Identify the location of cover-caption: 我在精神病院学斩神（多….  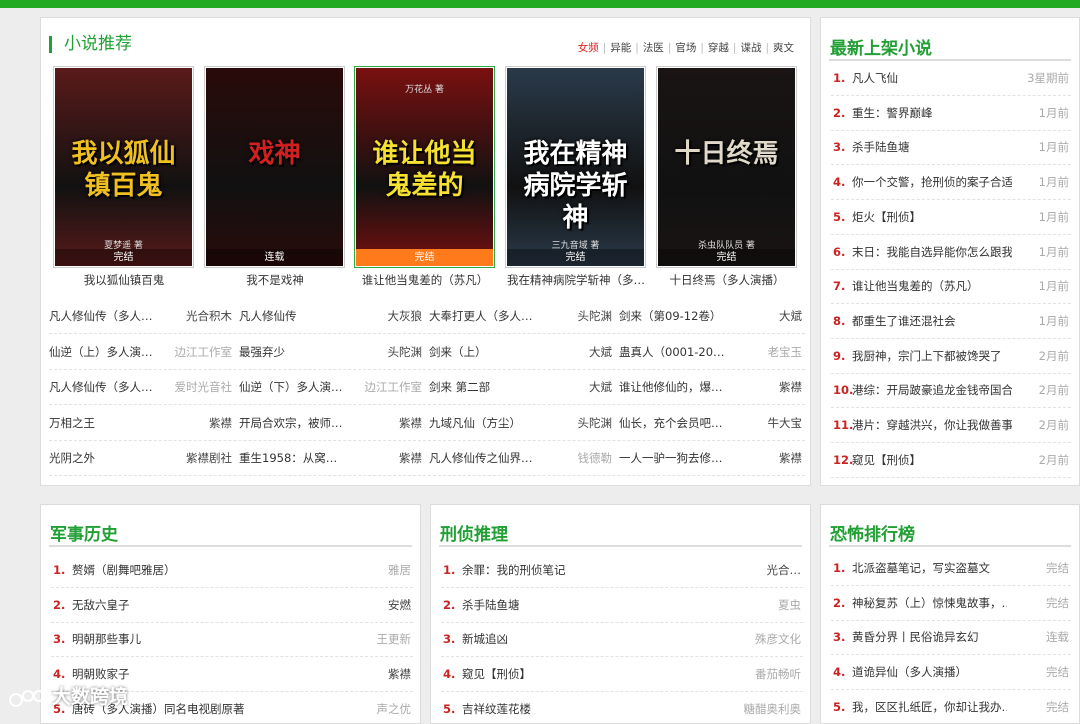
(576, 280).